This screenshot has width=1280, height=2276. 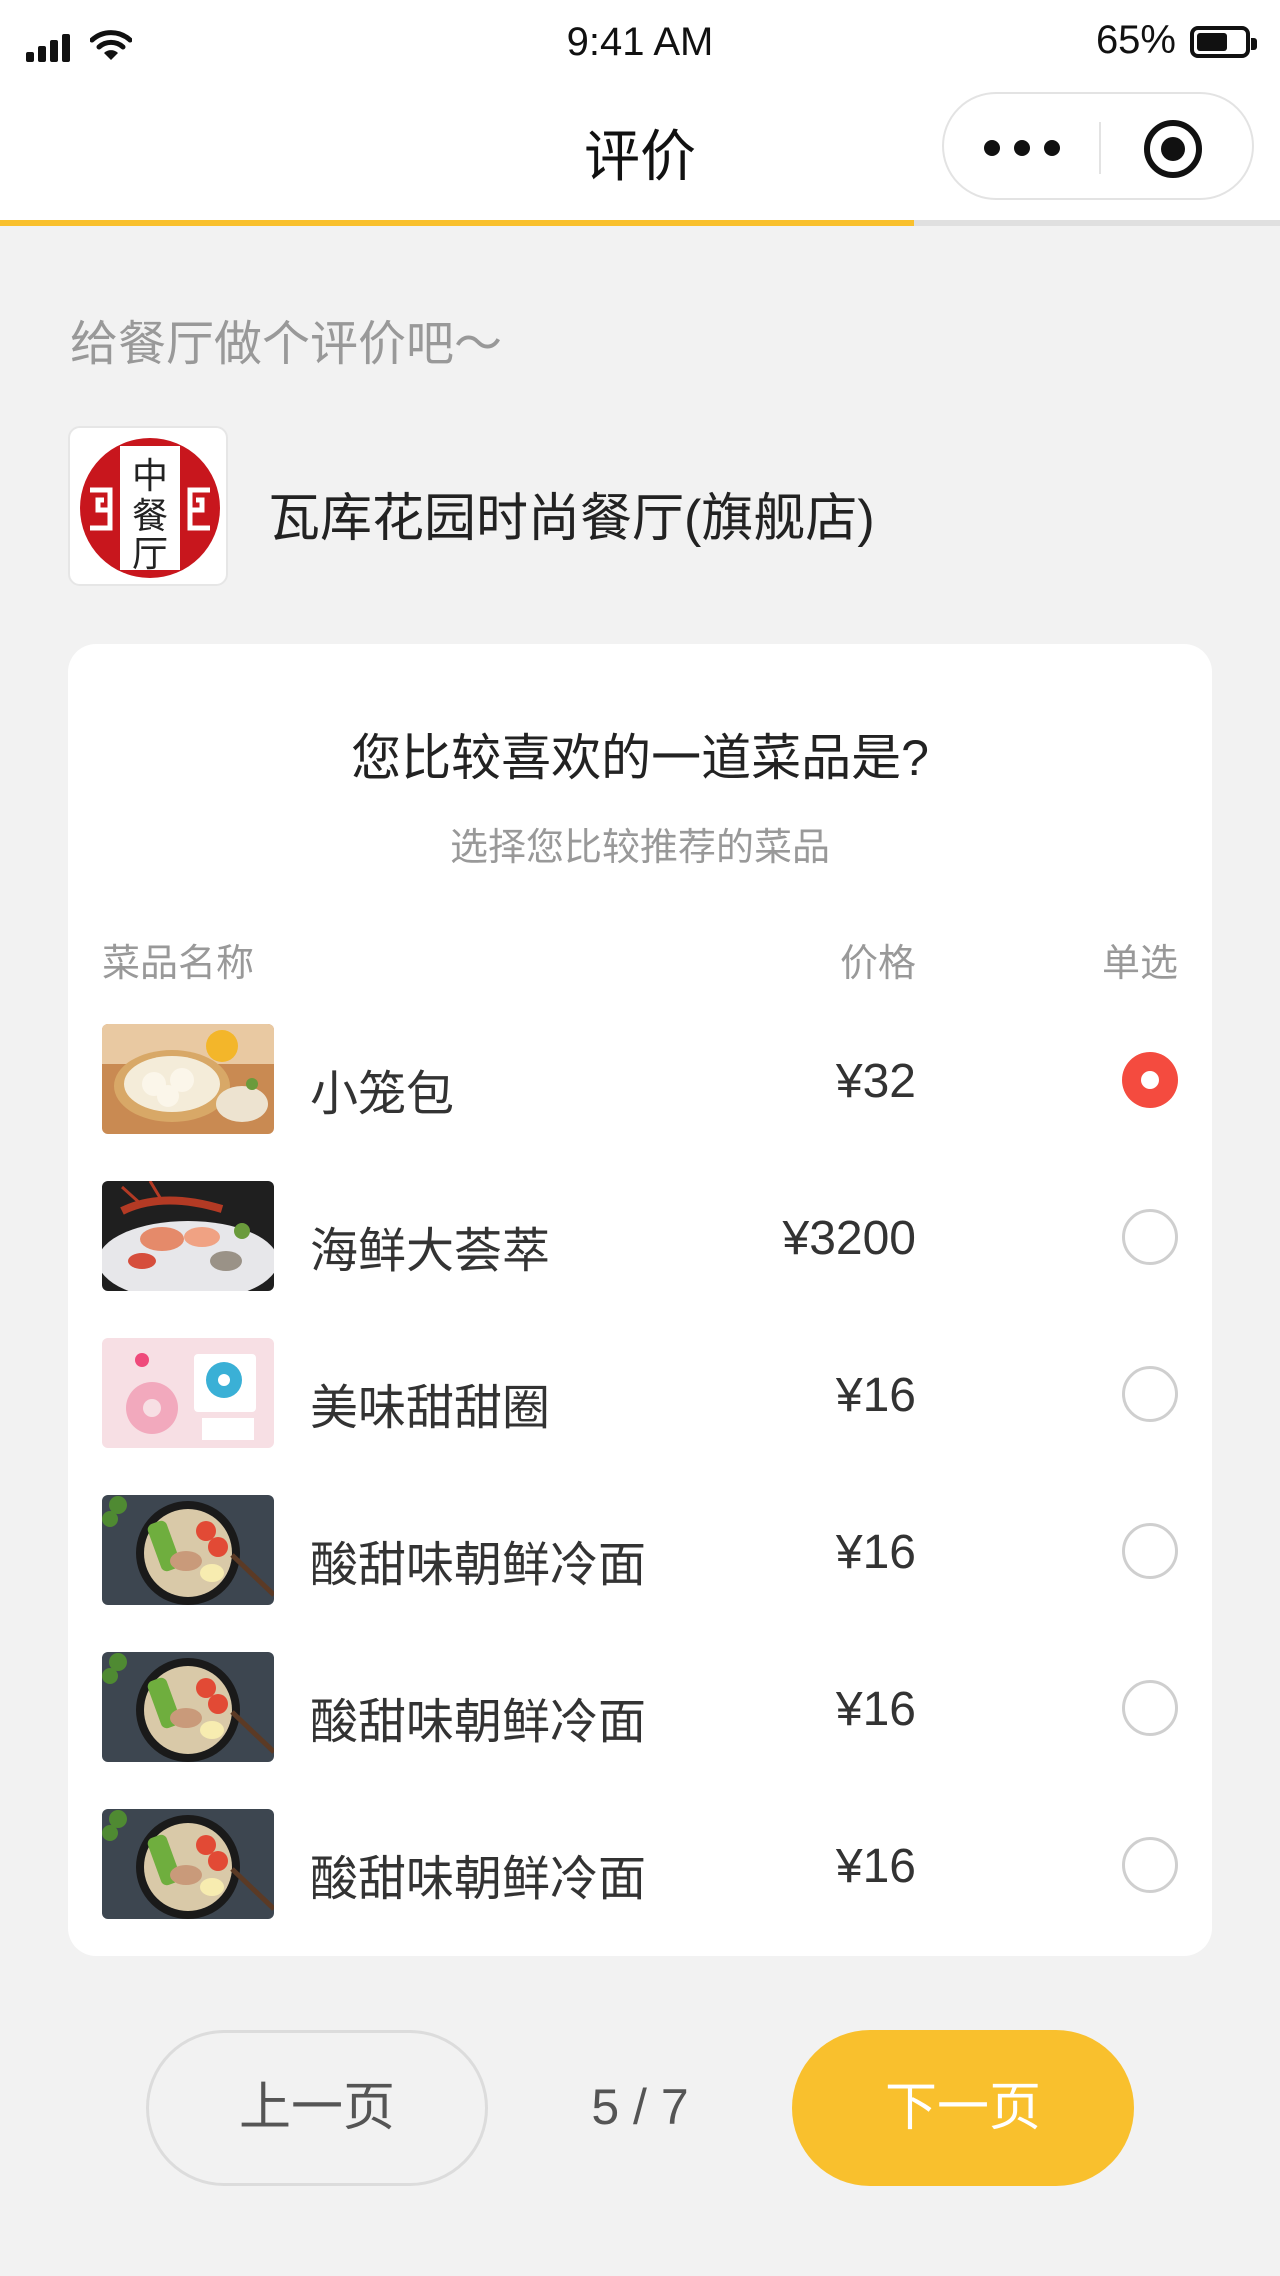 I want to click on survey-progress-fill, so click(x=457, y=223).